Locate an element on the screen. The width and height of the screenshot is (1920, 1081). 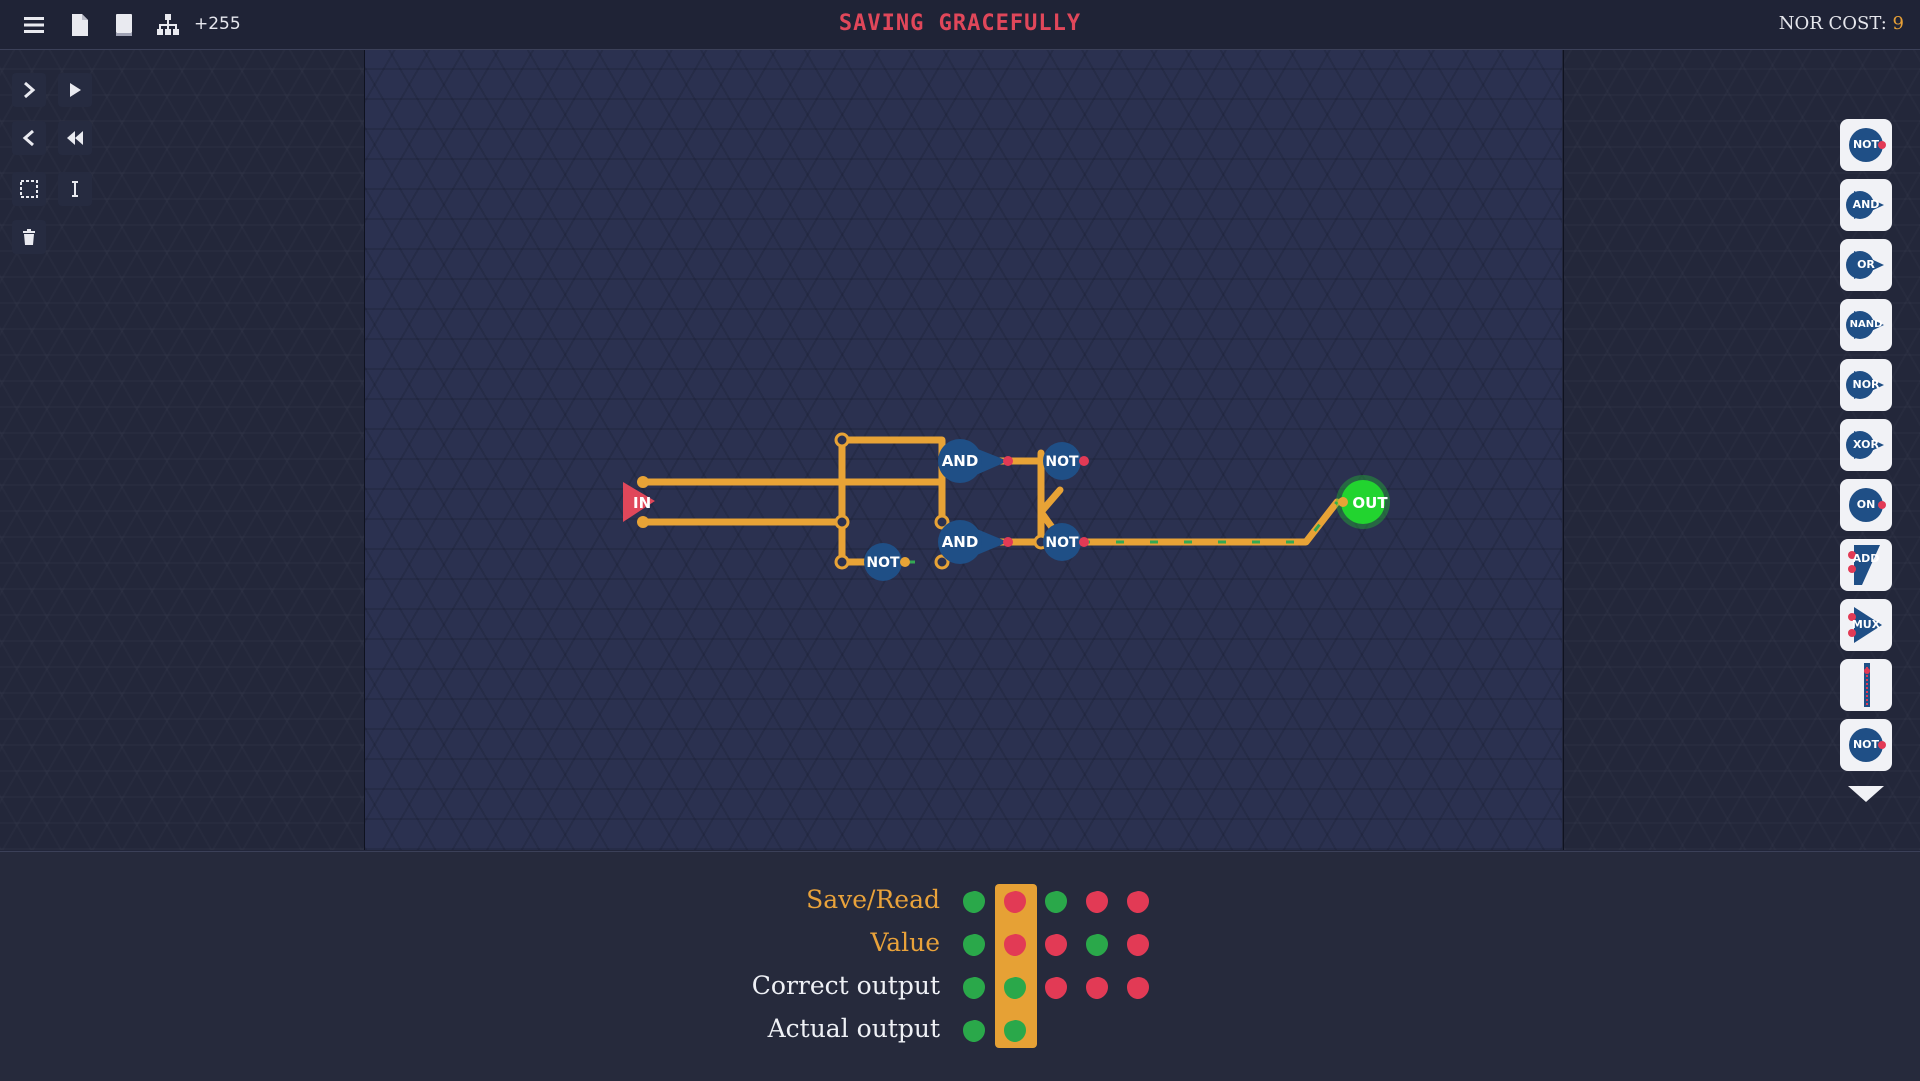
not-gate-top: NOT is located at coordinates (1066, 461).